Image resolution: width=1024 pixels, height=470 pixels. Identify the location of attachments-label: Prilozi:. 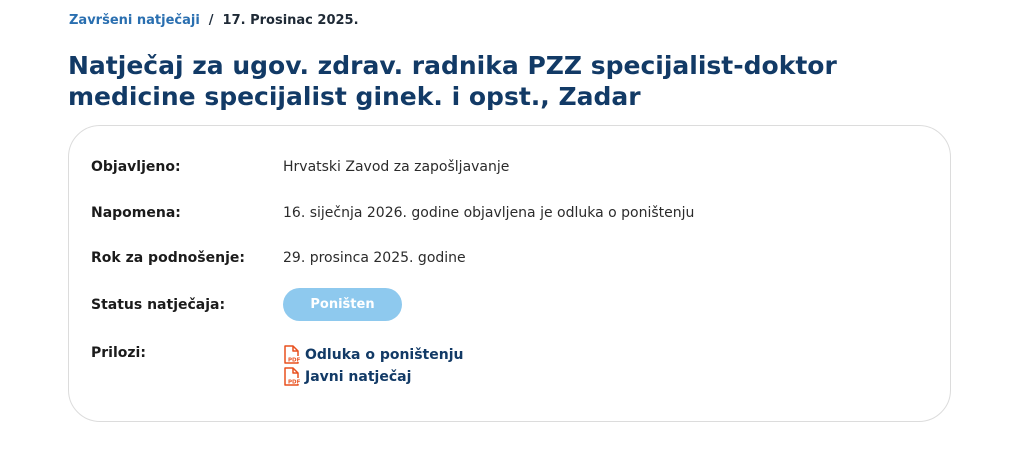
(118, 353).